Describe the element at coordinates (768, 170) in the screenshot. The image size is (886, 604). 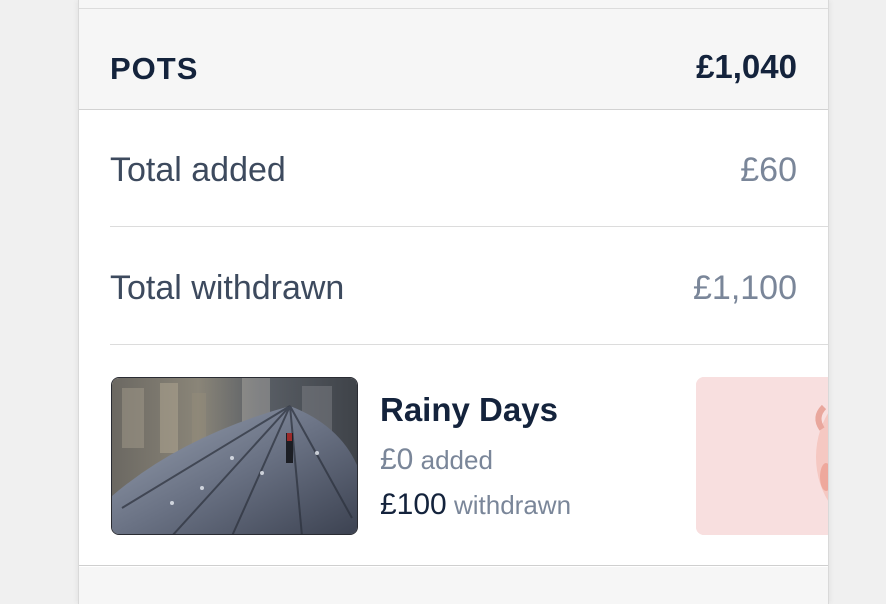
I see `total-added-value: £60` at that location.